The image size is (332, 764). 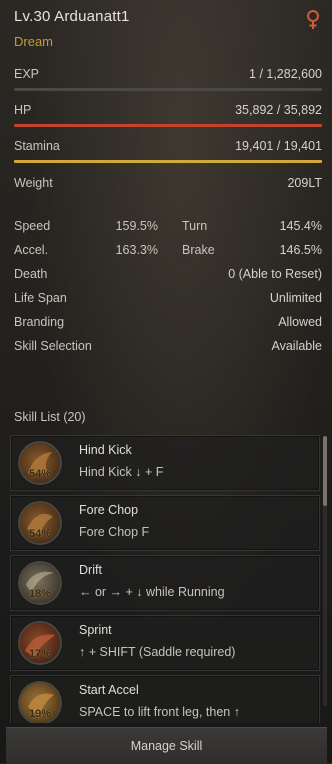 What do you see at coordinates (40, 583) in the screenshot?
I see `drift-icon: 18%` at bounding box center [40, 583].